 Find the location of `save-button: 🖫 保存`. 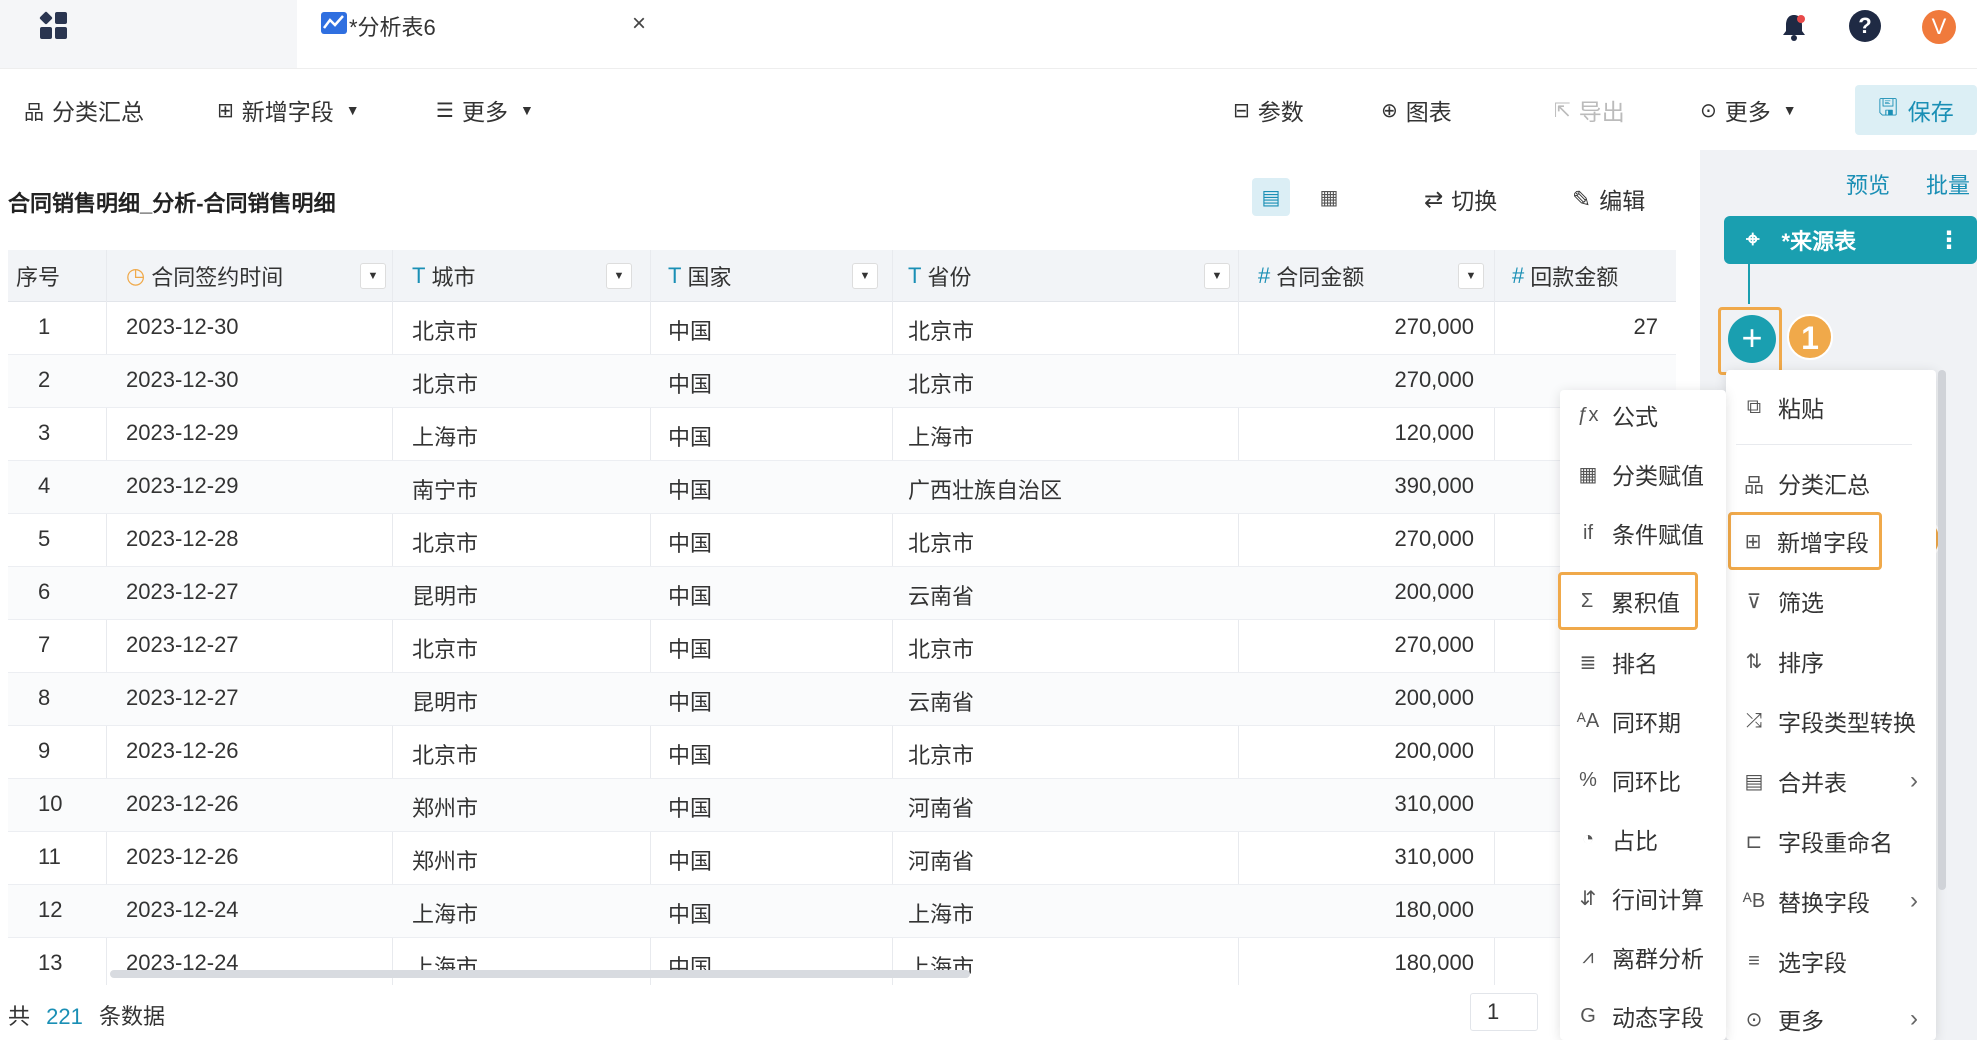

save-button: 🖫 保存 is located at coordinates (1916, 110).